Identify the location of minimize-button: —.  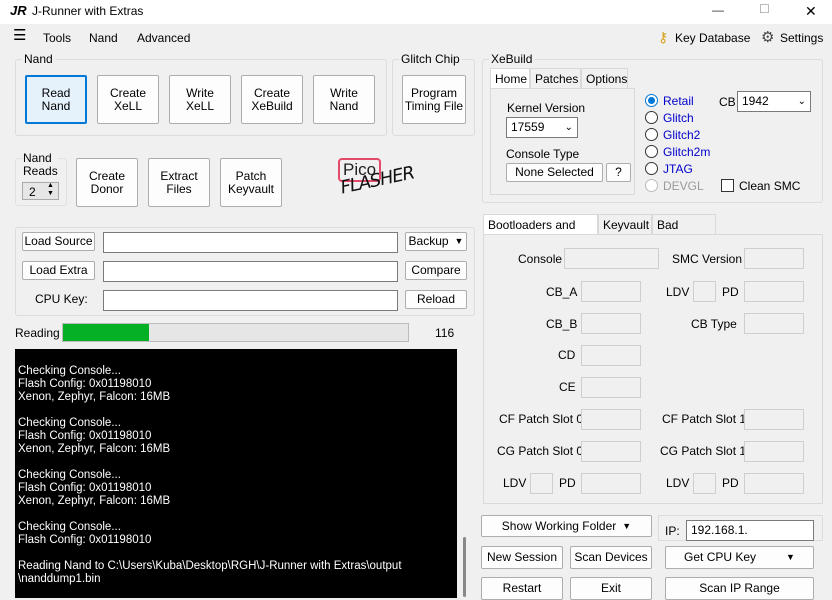
(718, 10).